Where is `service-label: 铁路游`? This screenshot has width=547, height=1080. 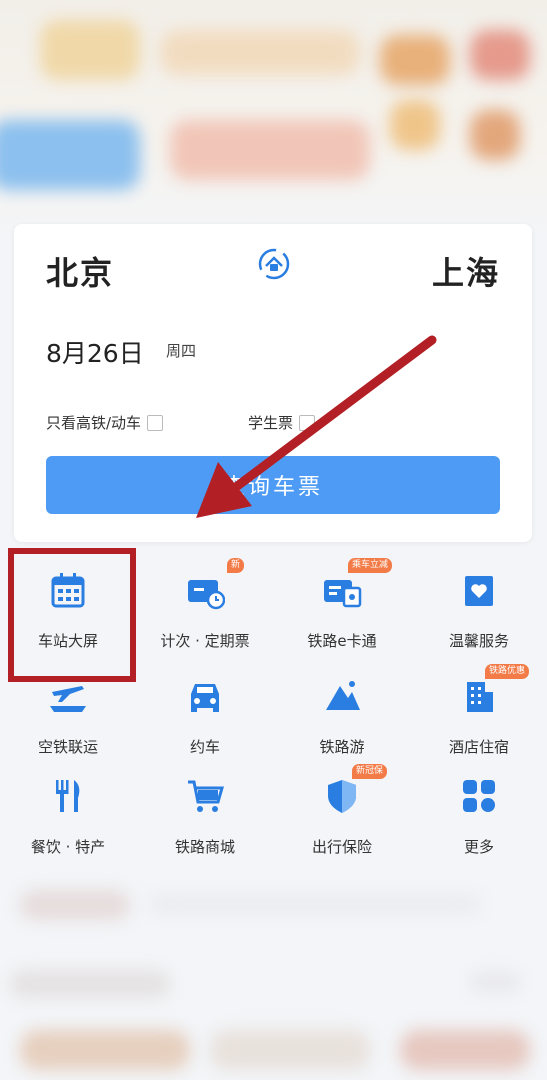 service-label: 铁路游 is located at coordinates (342, 747).